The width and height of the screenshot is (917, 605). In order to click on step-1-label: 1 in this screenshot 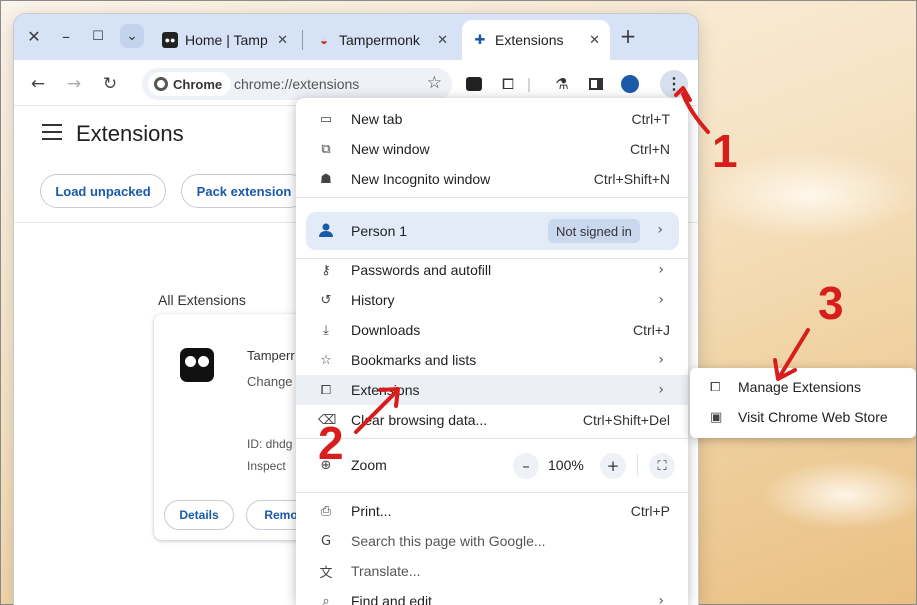, I will do `click(725, 151)`.